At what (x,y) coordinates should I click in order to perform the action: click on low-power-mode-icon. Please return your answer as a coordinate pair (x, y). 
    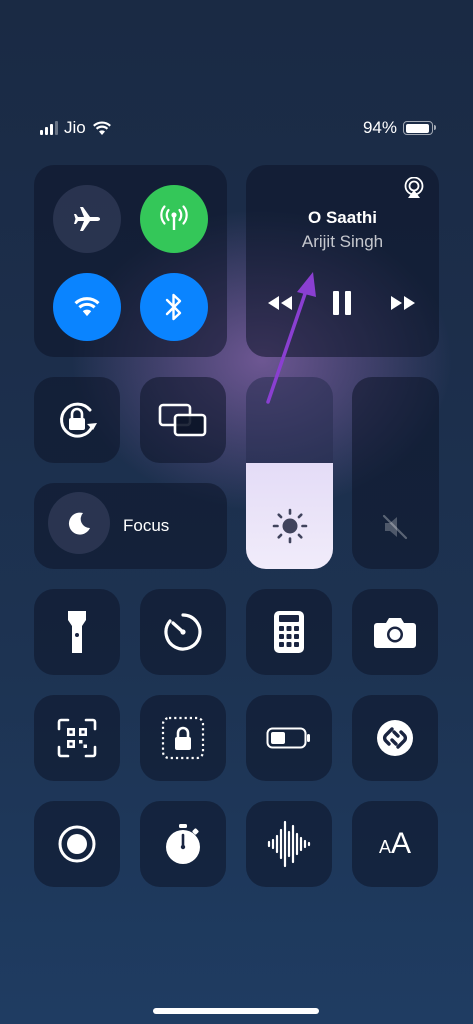
    Looking at the image, I should click on (288, 738).